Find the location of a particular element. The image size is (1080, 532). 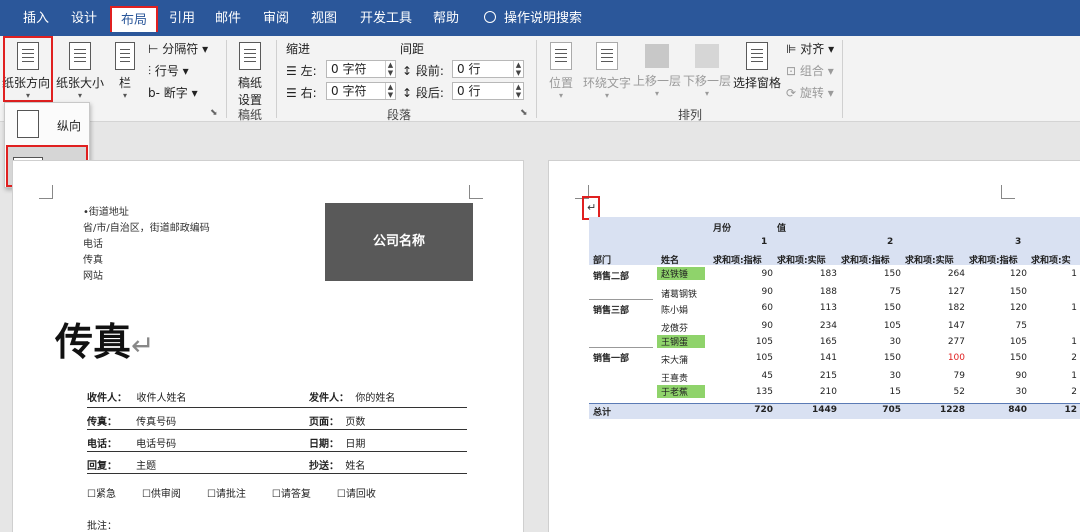

paper-size-icon is located at coordinates (80, 56).